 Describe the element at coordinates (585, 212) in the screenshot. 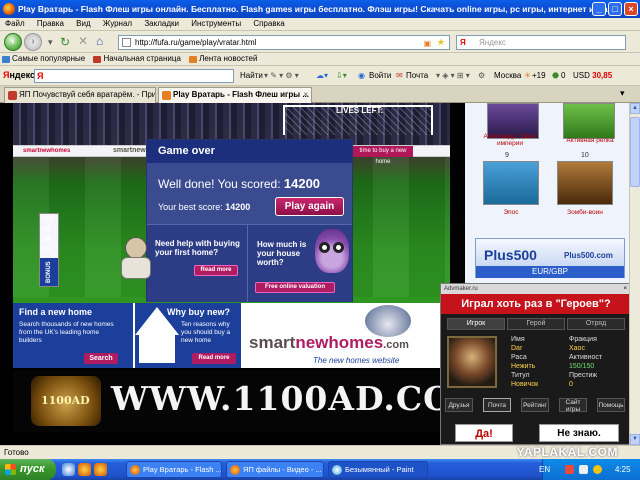

I see `game-title: Зомби-воин` at that location.